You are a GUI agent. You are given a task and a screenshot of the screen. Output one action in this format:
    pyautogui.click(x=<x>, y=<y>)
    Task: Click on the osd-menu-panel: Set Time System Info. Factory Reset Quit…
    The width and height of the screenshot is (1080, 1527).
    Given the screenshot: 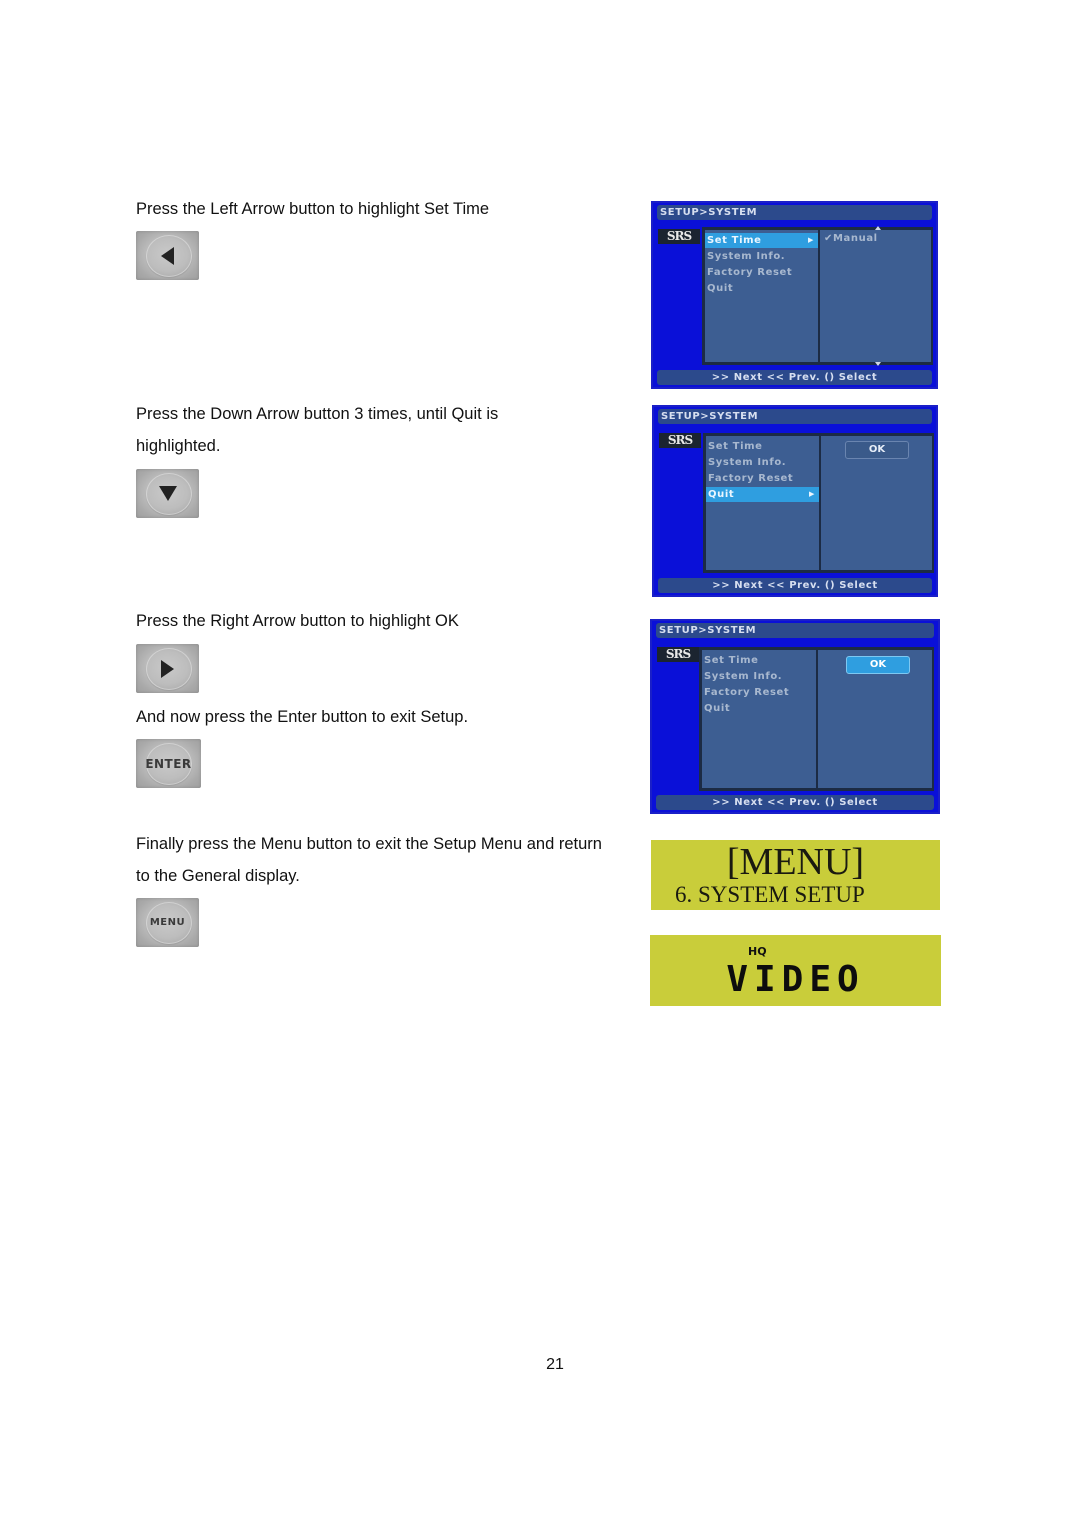 What is the action you would take?
    pyautogui.click(x=761, y=503)
    